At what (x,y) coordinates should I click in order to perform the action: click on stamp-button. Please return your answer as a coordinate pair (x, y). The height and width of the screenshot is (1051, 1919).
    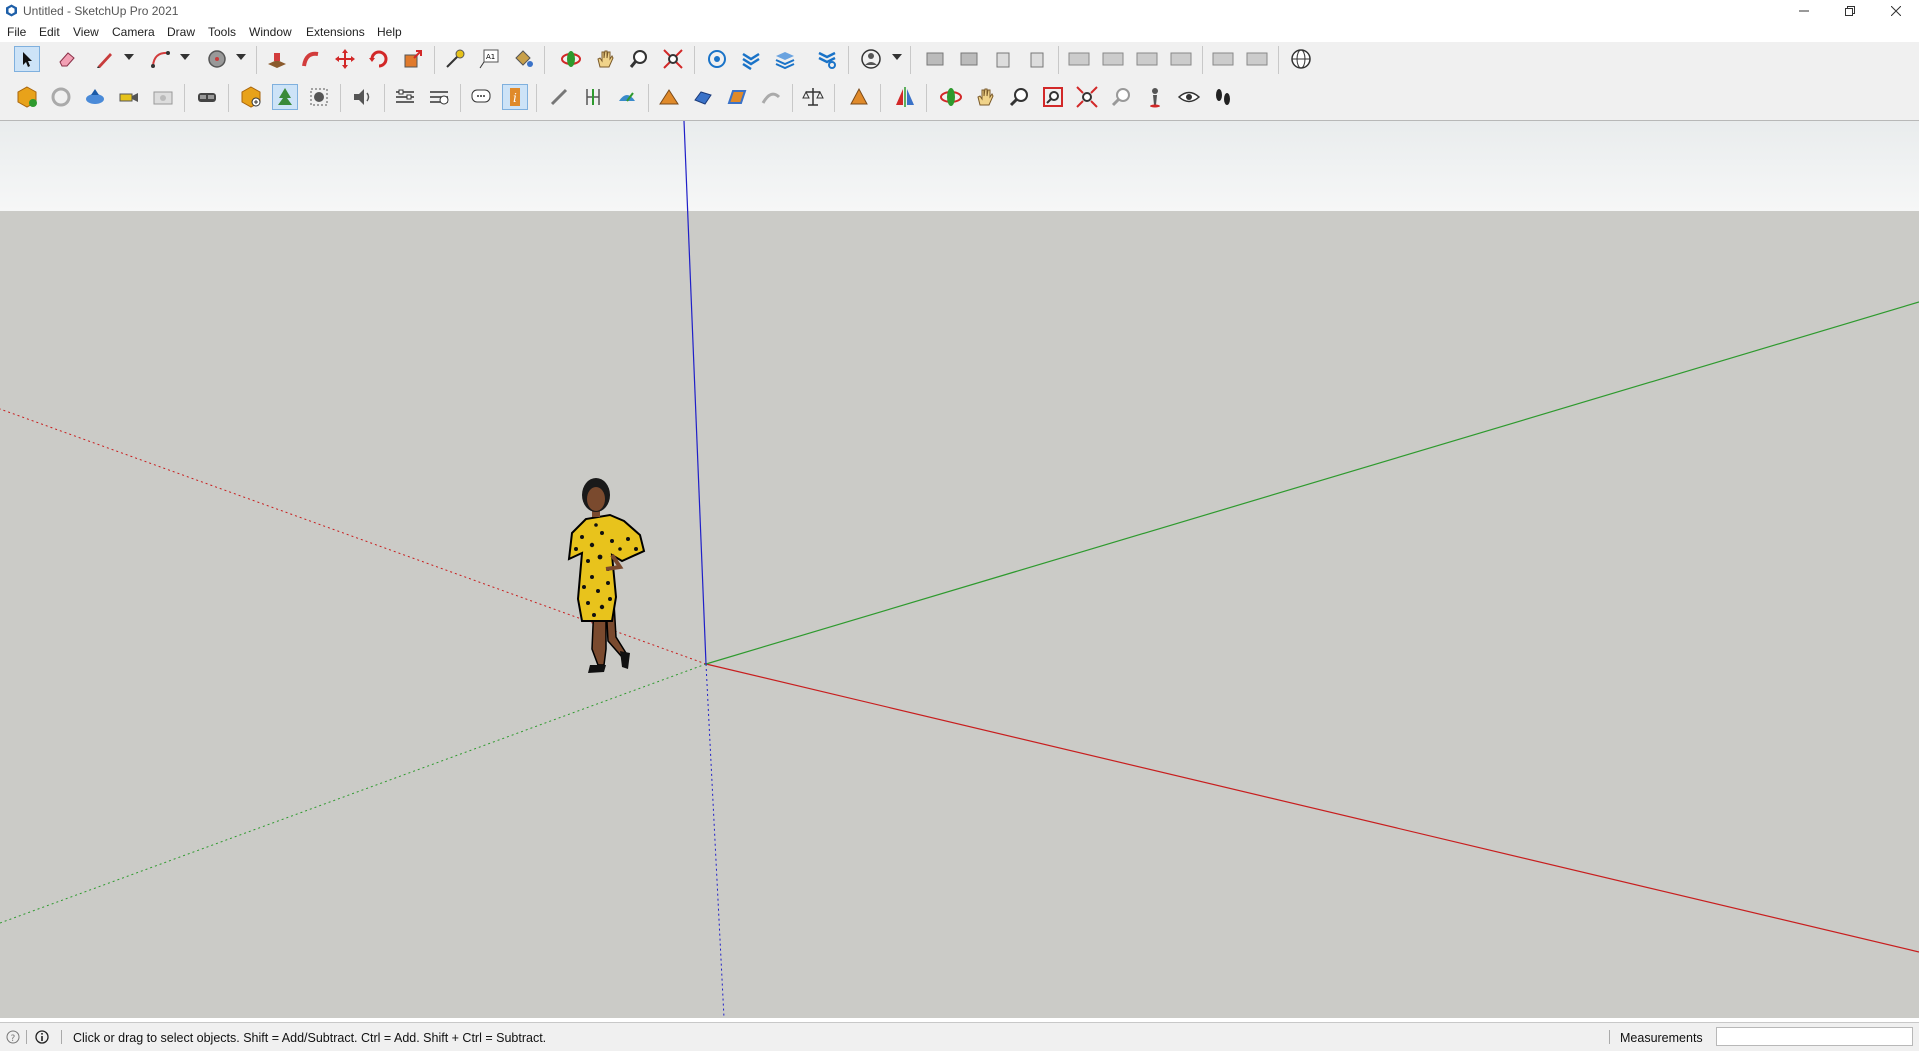
    Looking at the image, I should click on (703, 97).